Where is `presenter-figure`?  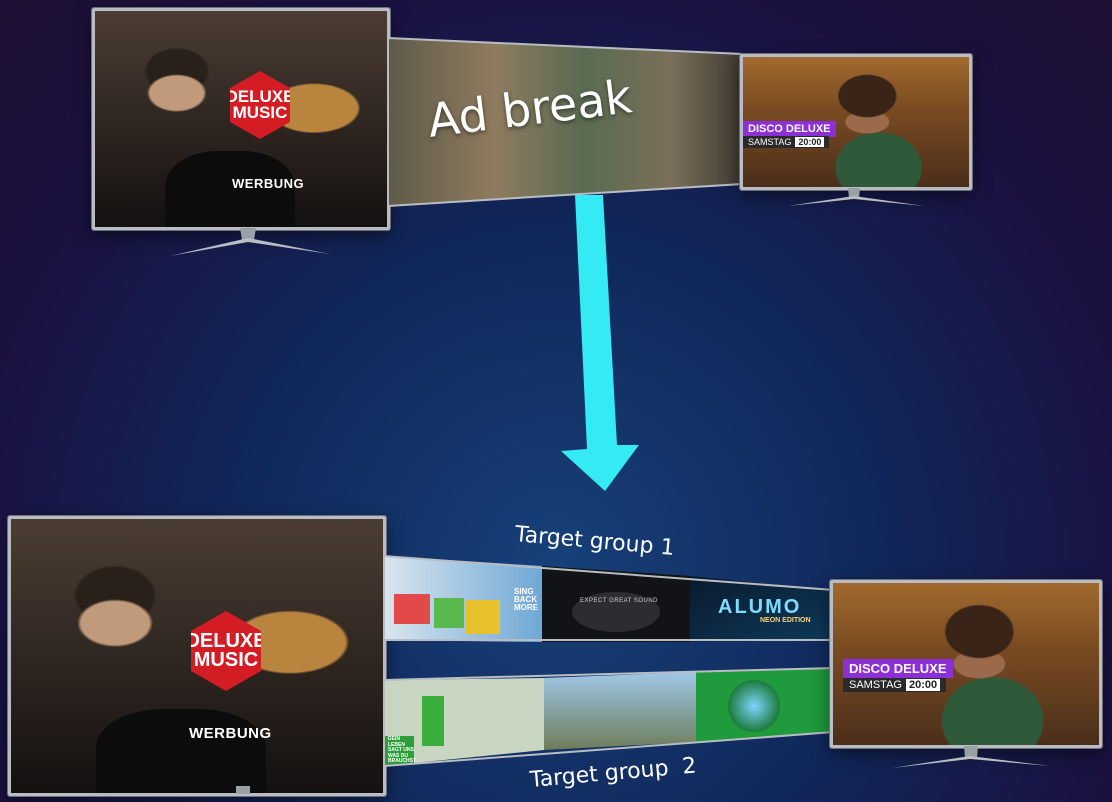 presenter-figure is located at coordinates (181, 751).